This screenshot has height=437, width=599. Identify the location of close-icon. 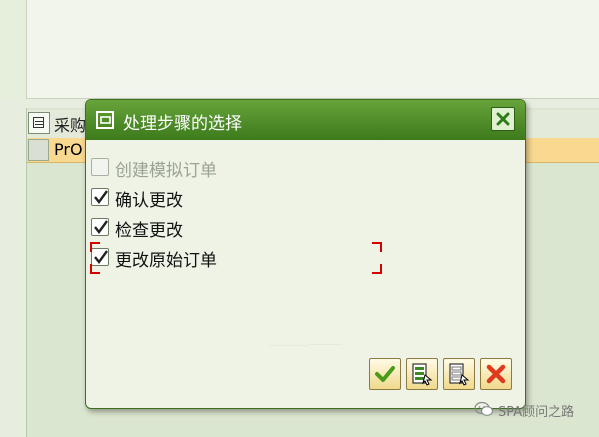
(503, 119).